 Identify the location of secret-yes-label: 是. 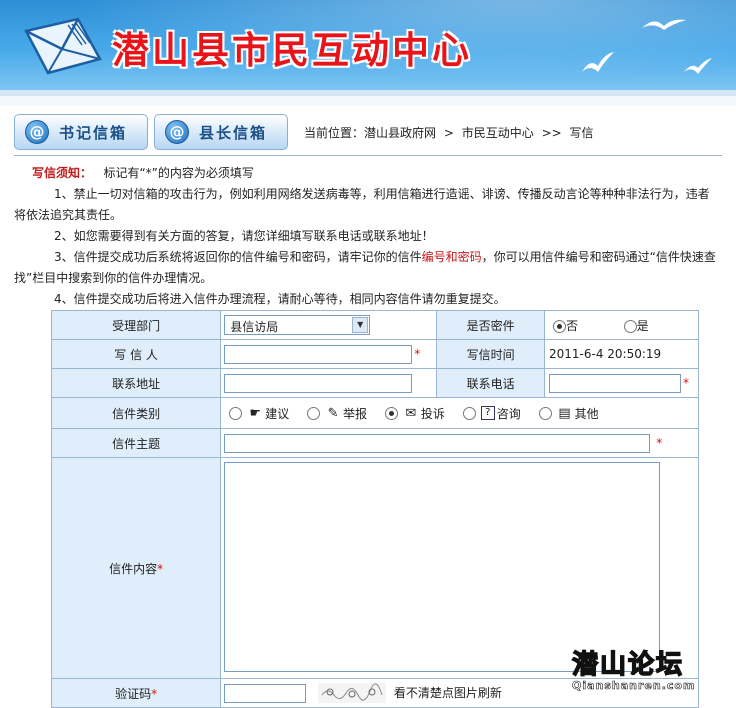
(642, 325).